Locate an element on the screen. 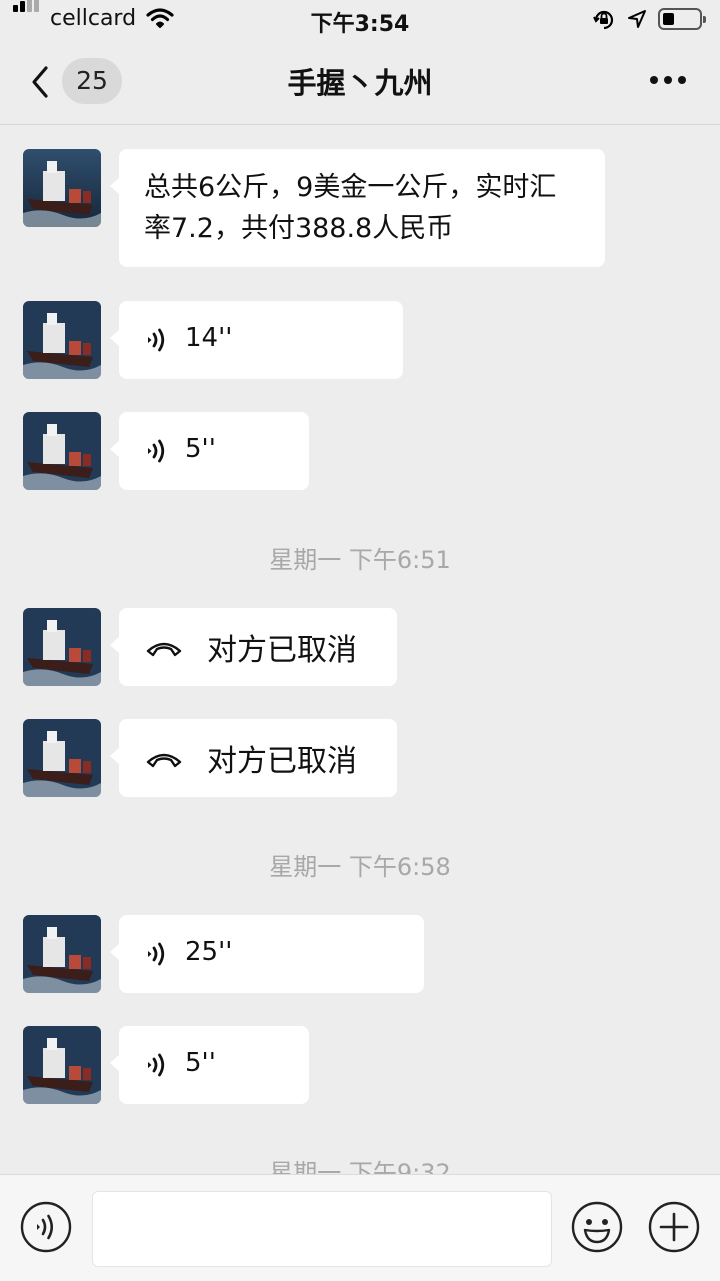  chat-timestamp: 星期一 下午6:58 is located at coordinates (360, 867).